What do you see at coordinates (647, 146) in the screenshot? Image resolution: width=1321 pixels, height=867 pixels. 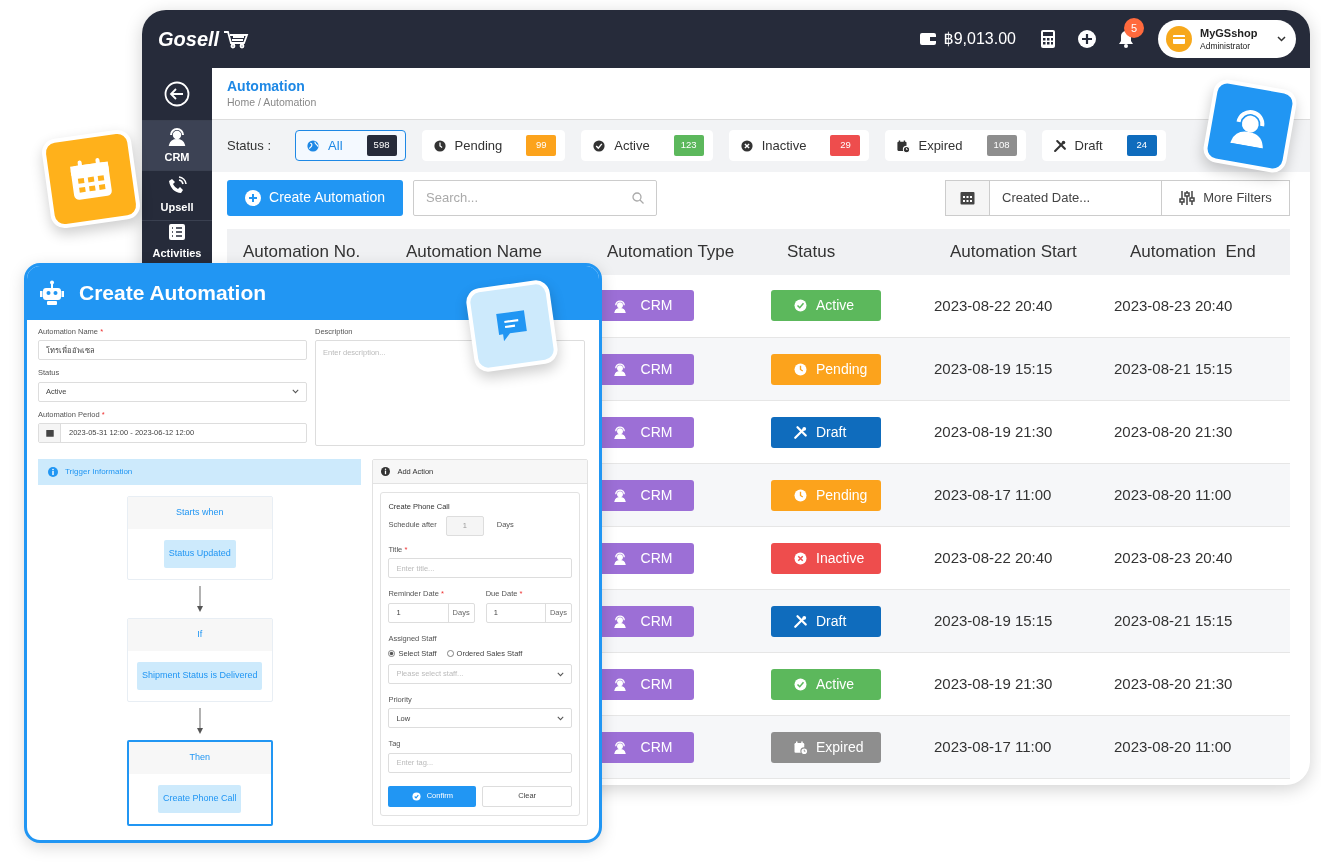 I see `status-filter-tab: Active 123` at bounding box center [647, 146].